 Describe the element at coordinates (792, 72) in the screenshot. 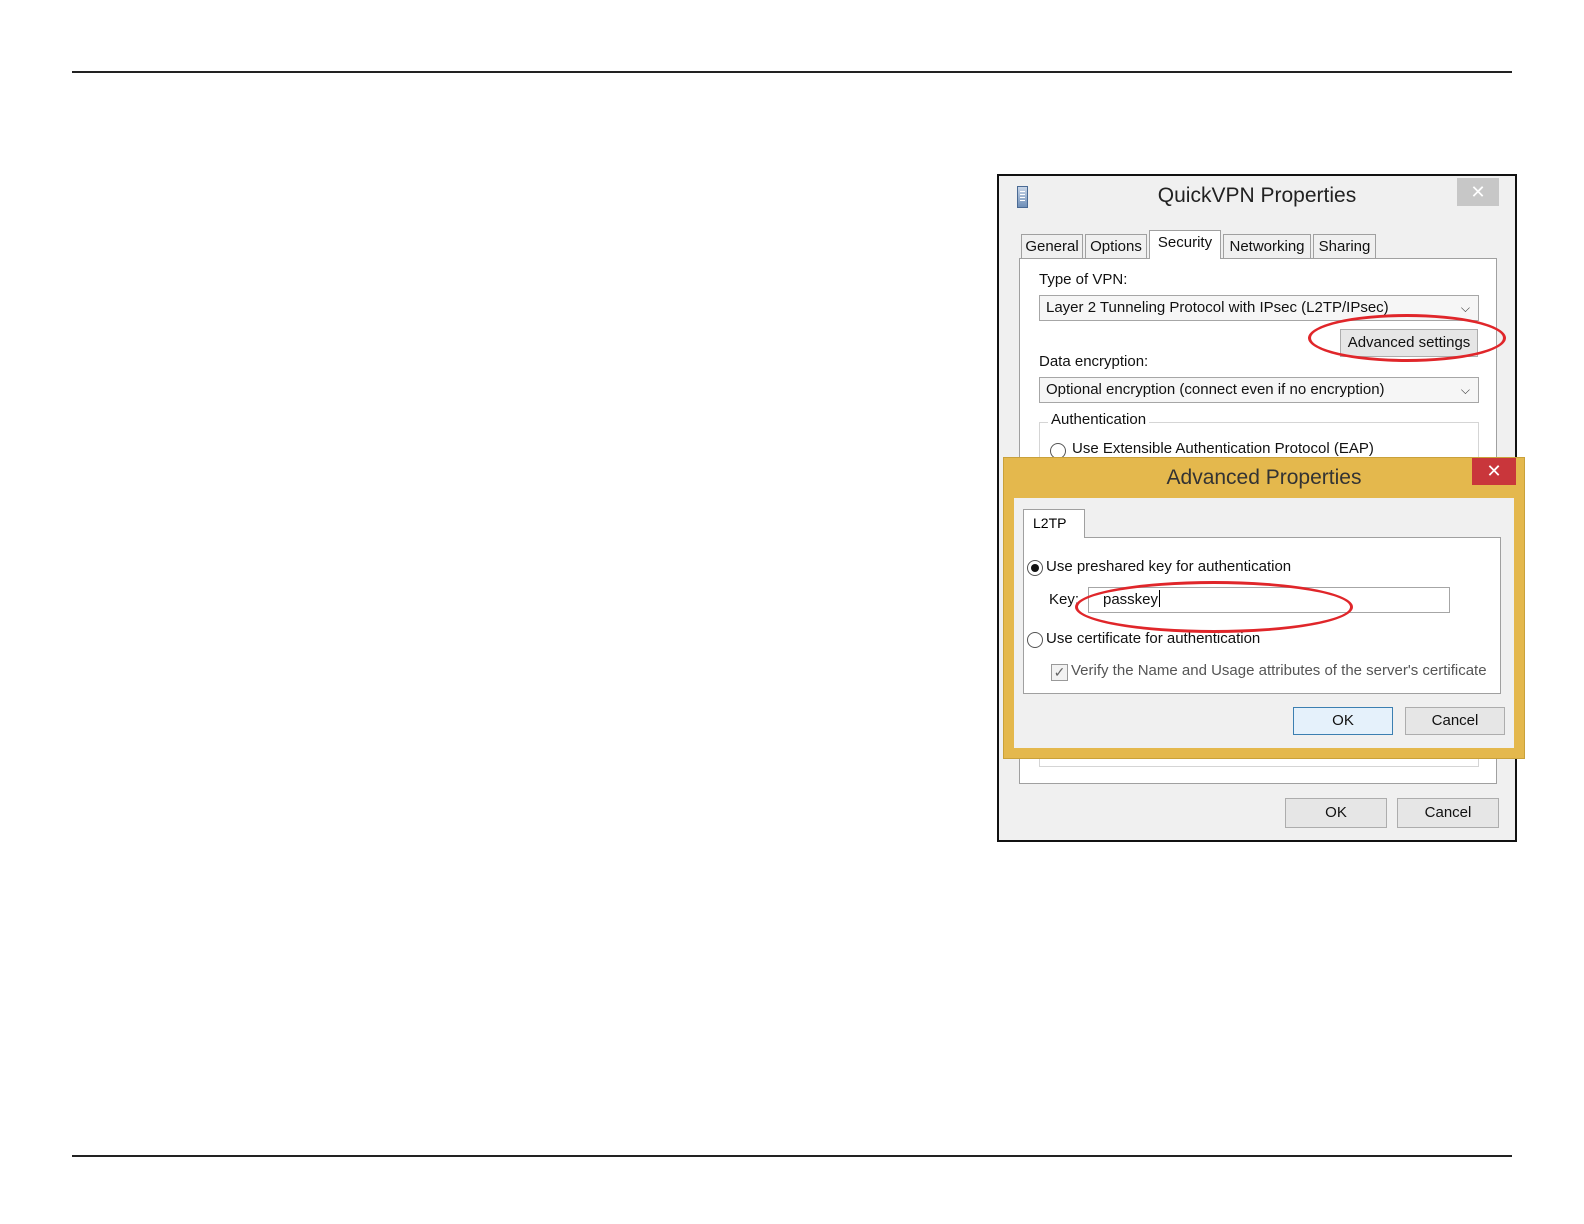

I see `top-rule` at that location.